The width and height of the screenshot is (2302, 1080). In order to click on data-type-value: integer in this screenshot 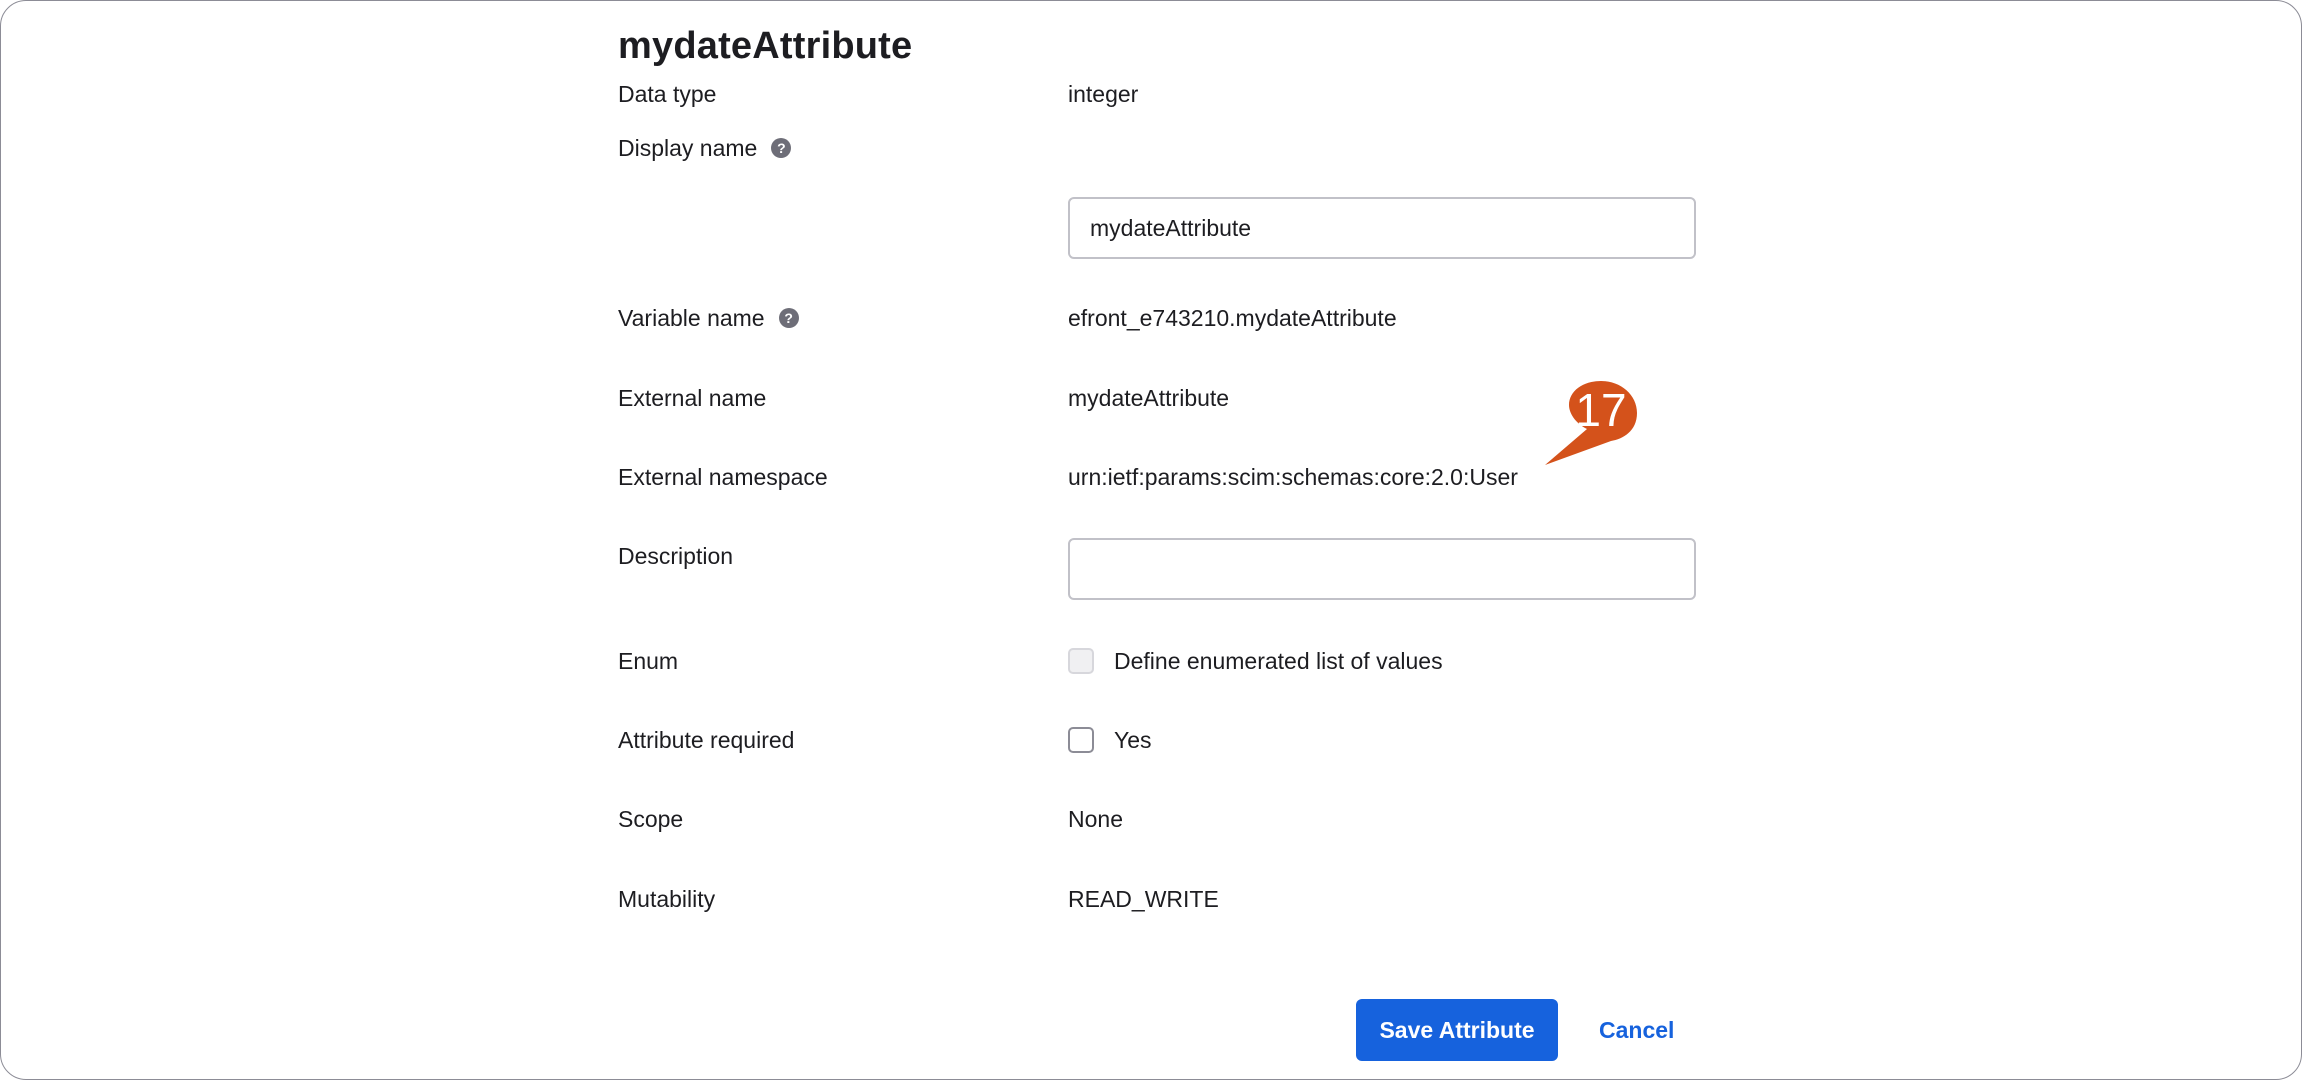, I will do `click(1103, 94)`.